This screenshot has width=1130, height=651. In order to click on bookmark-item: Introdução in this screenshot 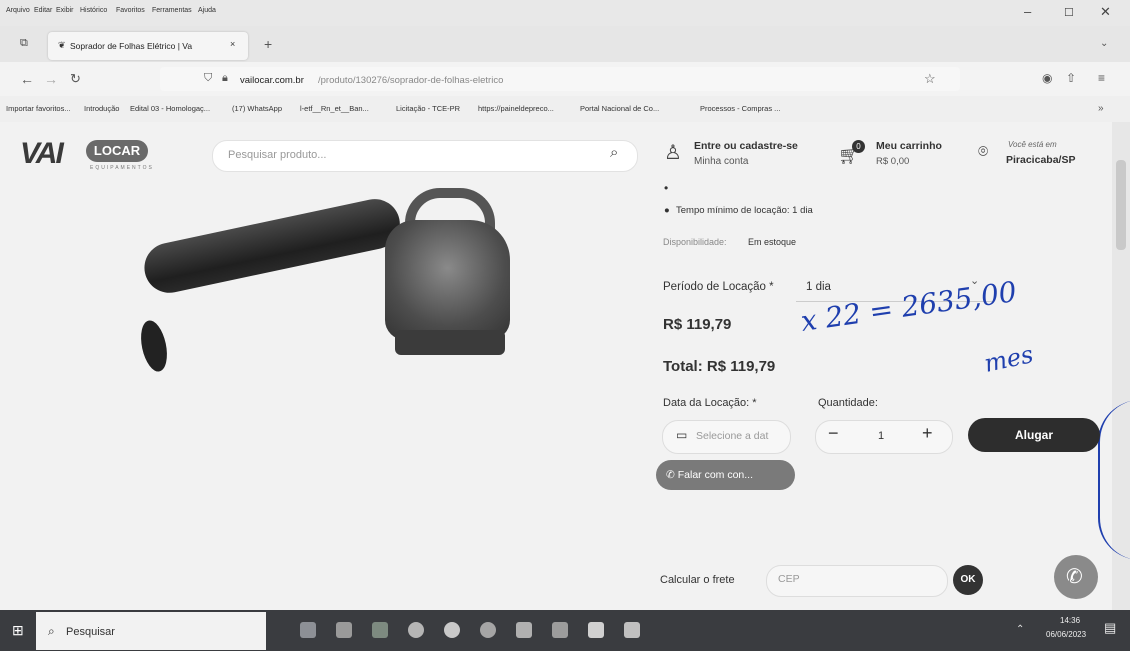, I will do `click(101, 108)`.